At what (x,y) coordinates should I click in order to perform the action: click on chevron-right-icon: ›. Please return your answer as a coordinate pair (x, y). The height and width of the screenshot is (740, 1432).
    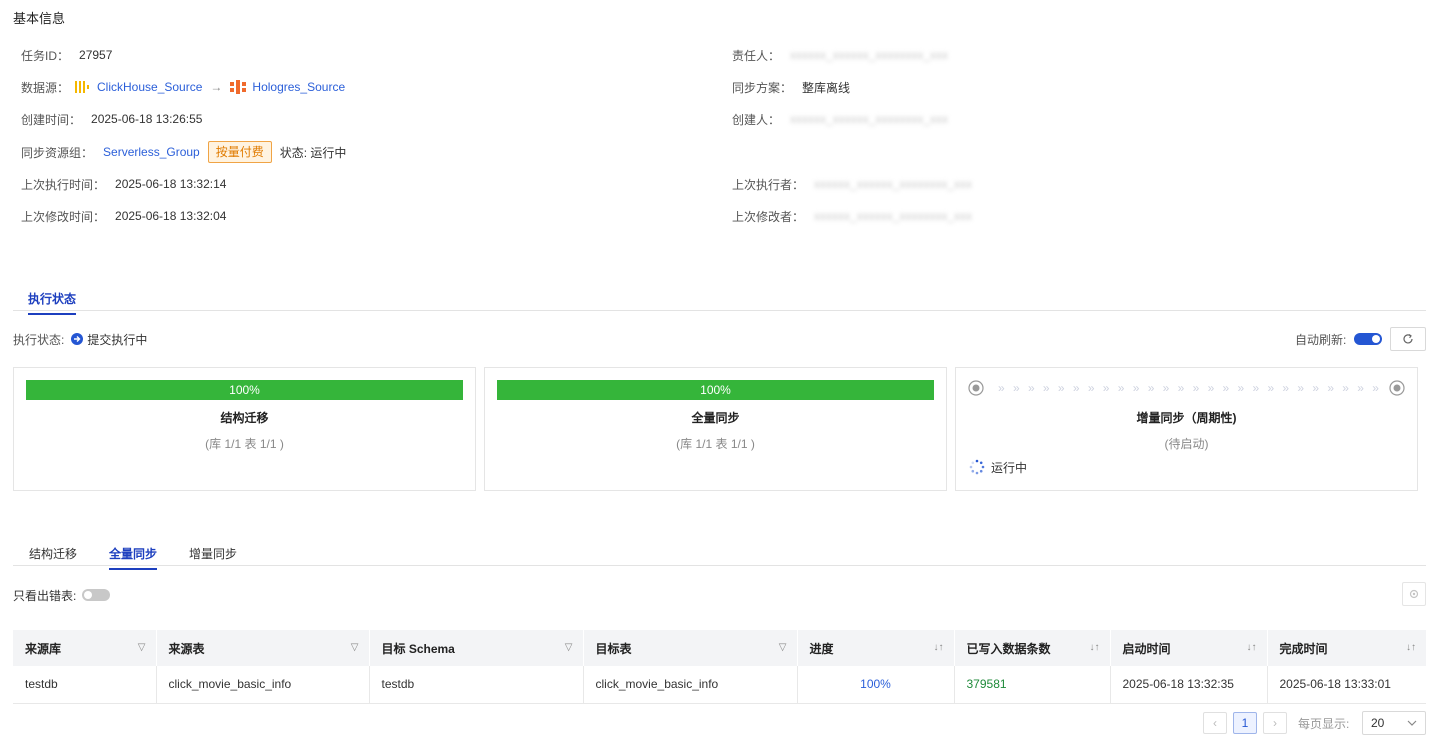
    Looking at the image, I should click on (1275, 723).